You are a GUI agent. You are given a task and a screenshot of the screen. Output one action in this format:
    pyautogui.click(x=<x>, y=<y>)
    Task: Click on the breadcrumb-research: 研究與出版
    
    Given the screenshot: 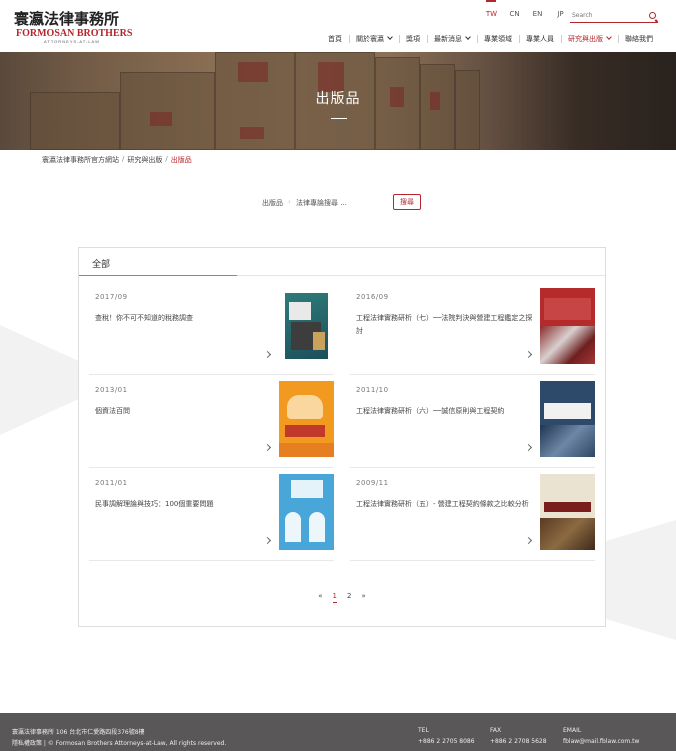 What is the action you would take?
    pyautogui.click(x=144, y=160)
    